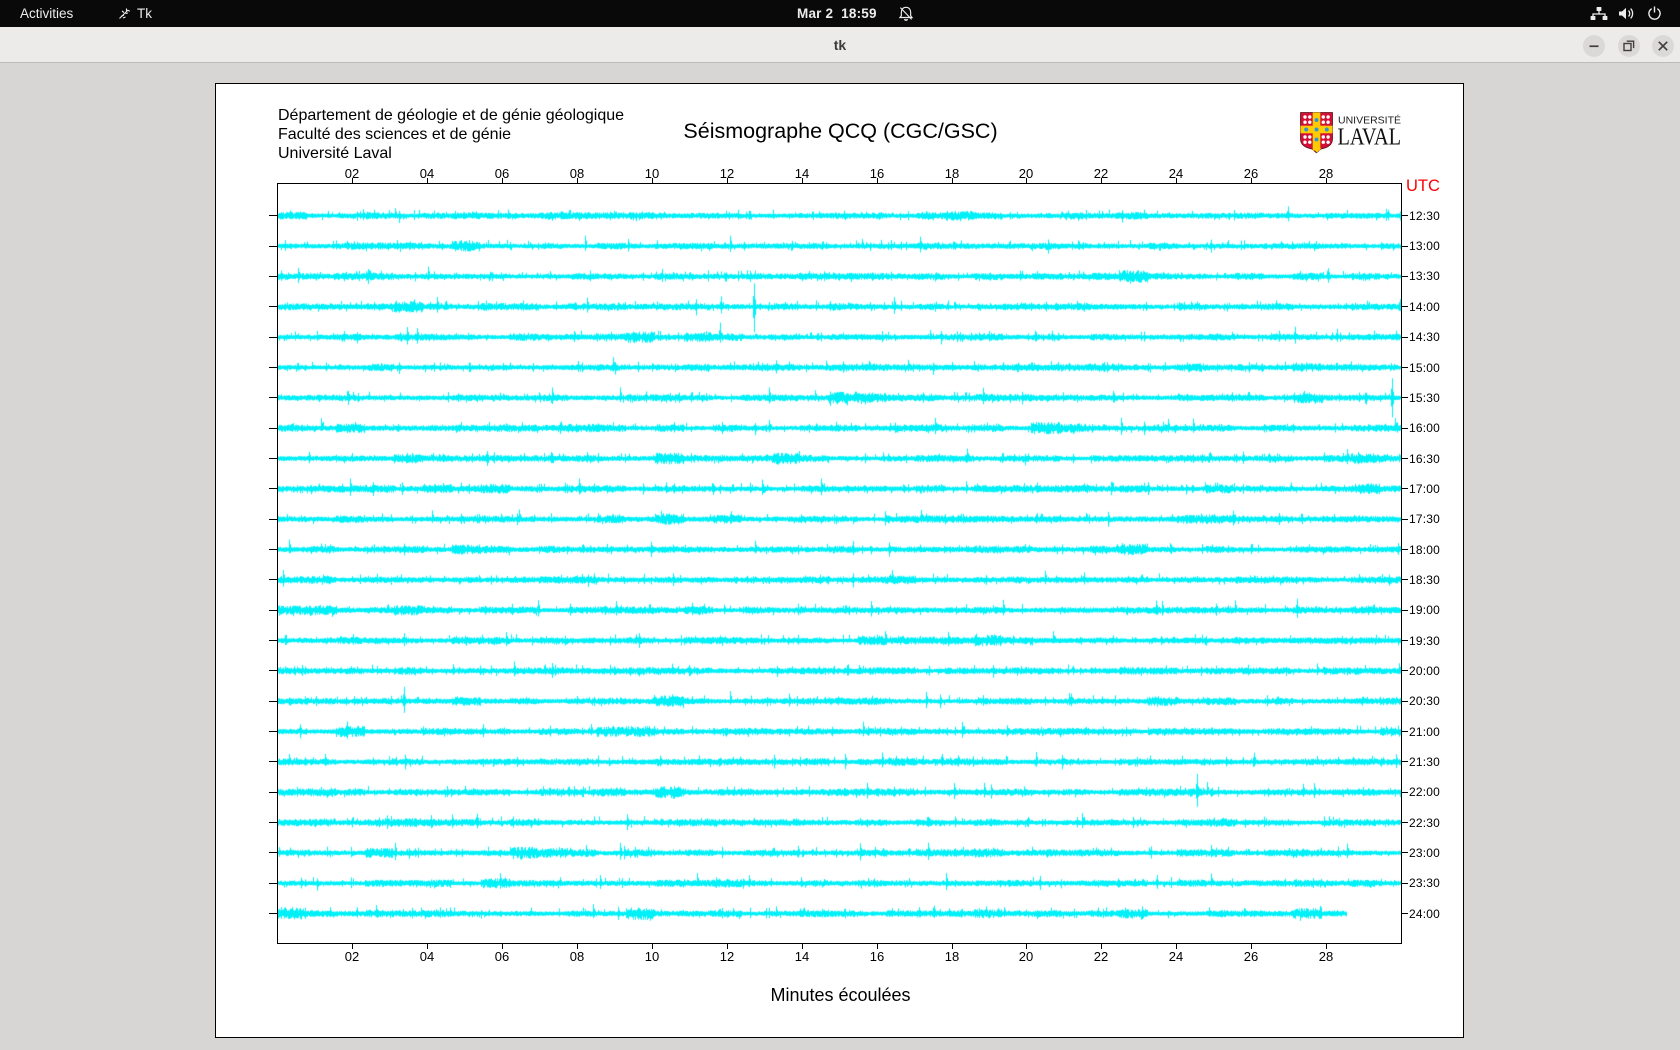 Image resolution: width=1680 pixels, height=1050 pixels. What do you see at coordinates (1370, 138) in the screenshot?
I see `svg-text: LAVAL` at bounding box center [1370, 138].